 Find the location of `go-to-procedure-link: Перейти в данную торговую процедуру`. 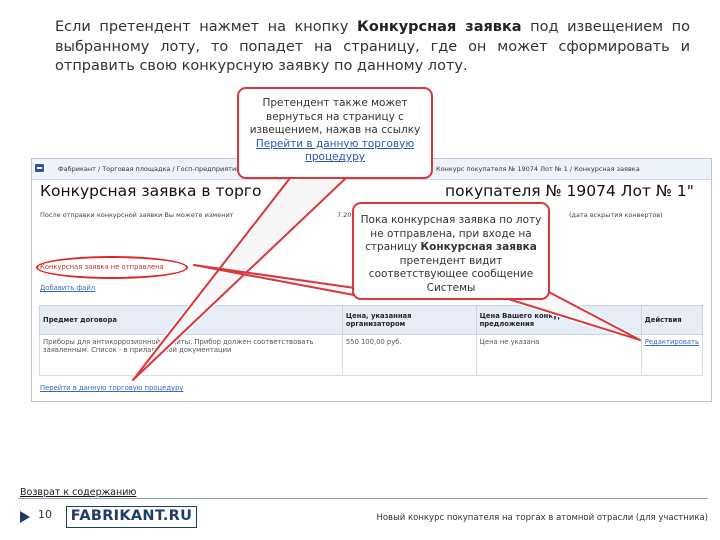

go-to-procedure-link: Перейти в данную торговую процедуру is located at coordinates (111, 388).